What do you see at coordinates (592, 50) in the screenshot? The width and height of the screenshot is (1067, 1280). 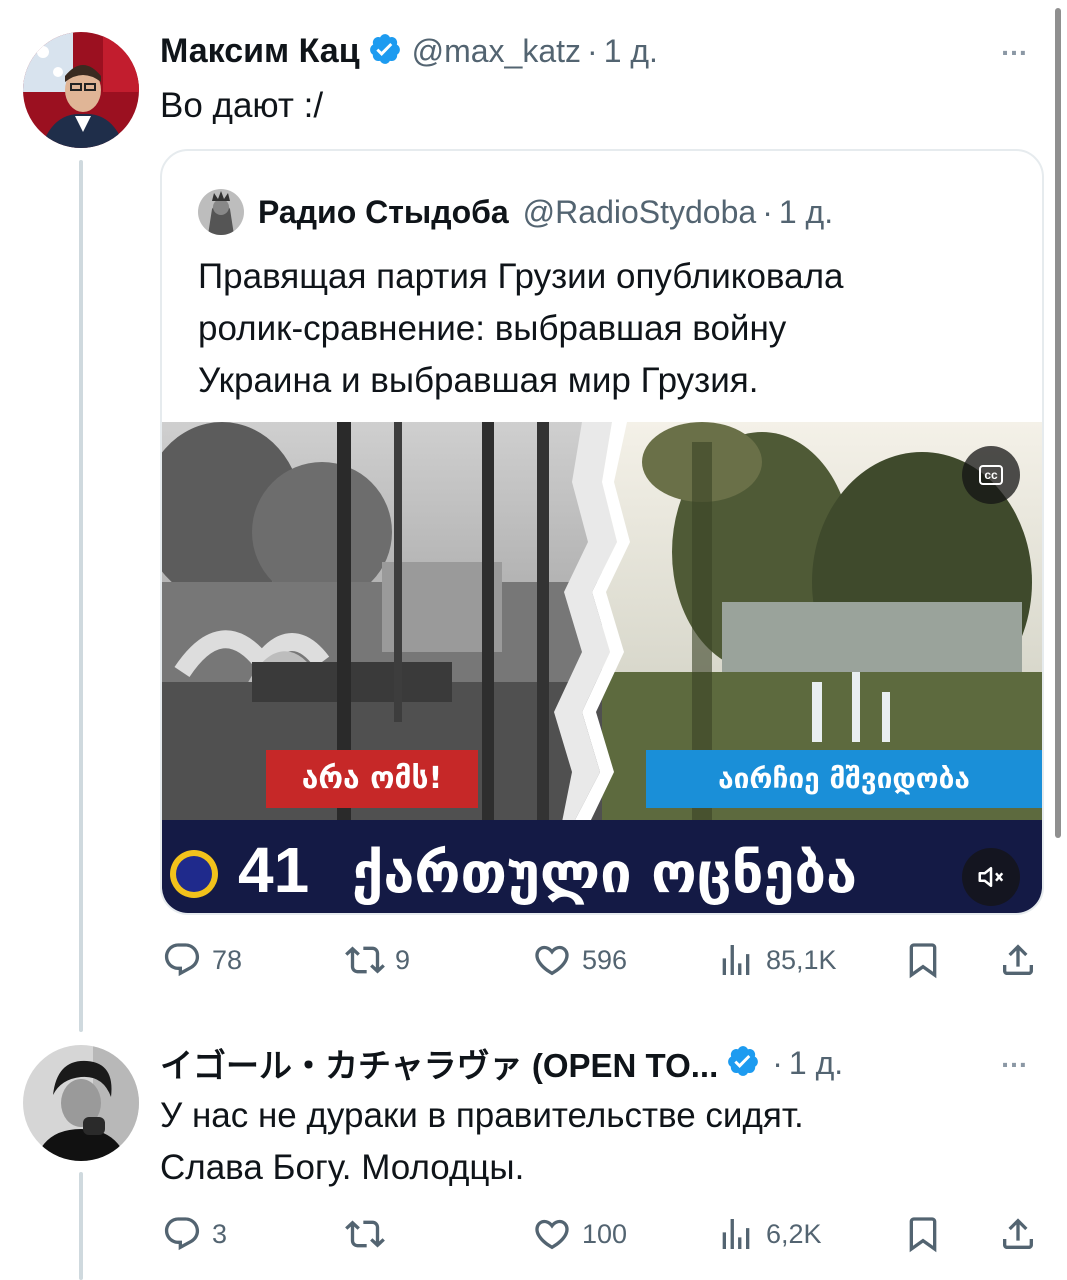 I see `tweet1-sep: ·` at bounding box center [592, 50].